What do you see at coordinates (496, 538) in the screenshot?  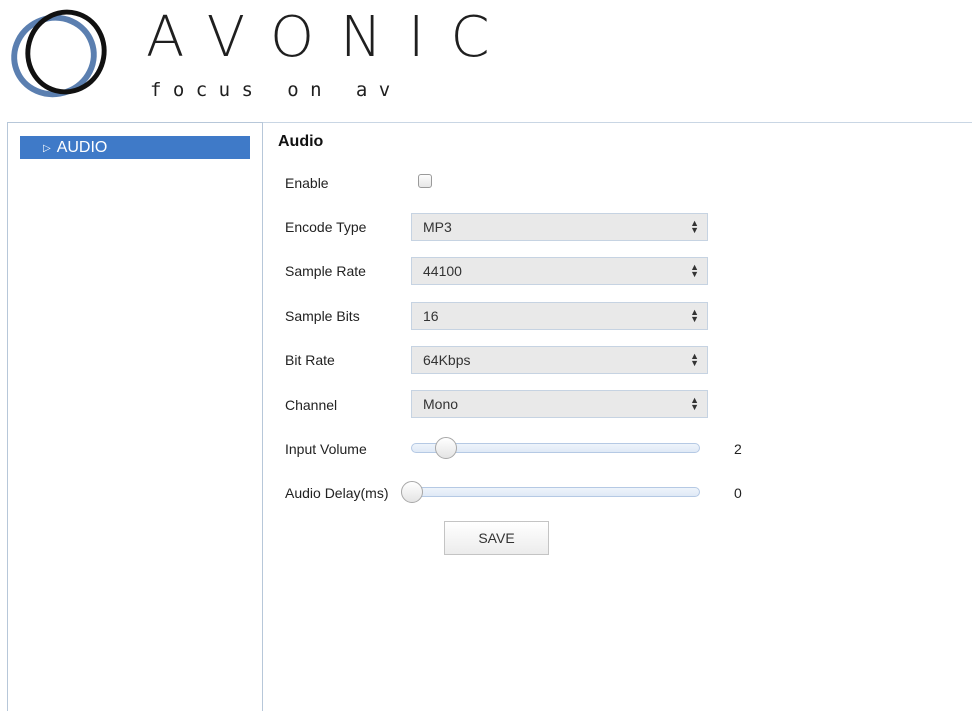 I see `save-button: SAVE` at bounding box center [496, 538].